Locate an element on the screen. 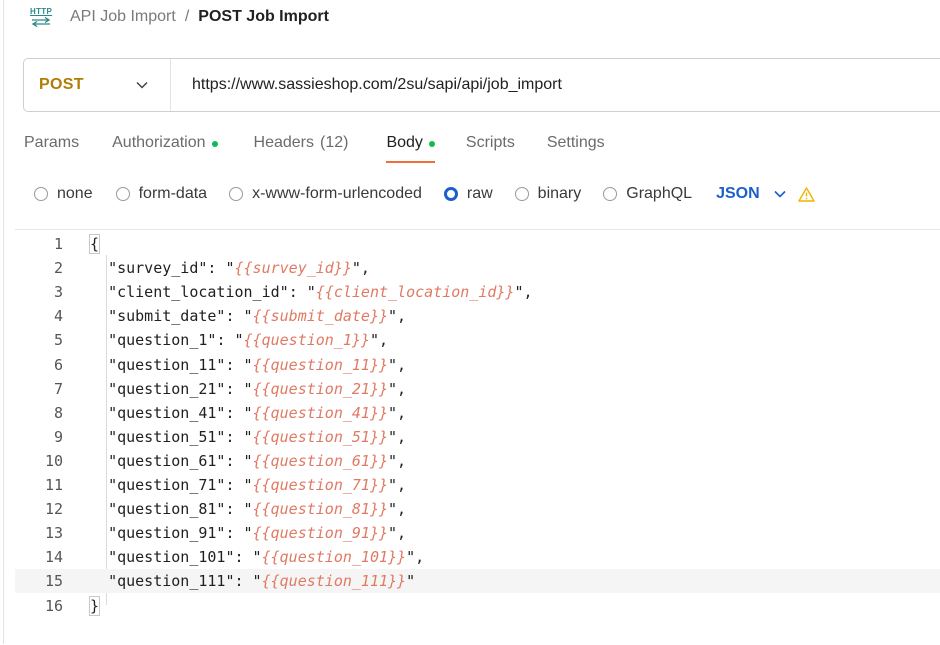 This screenshot has height=645, width=940. json-key: "question_1" is located at coordinates (162, 340).